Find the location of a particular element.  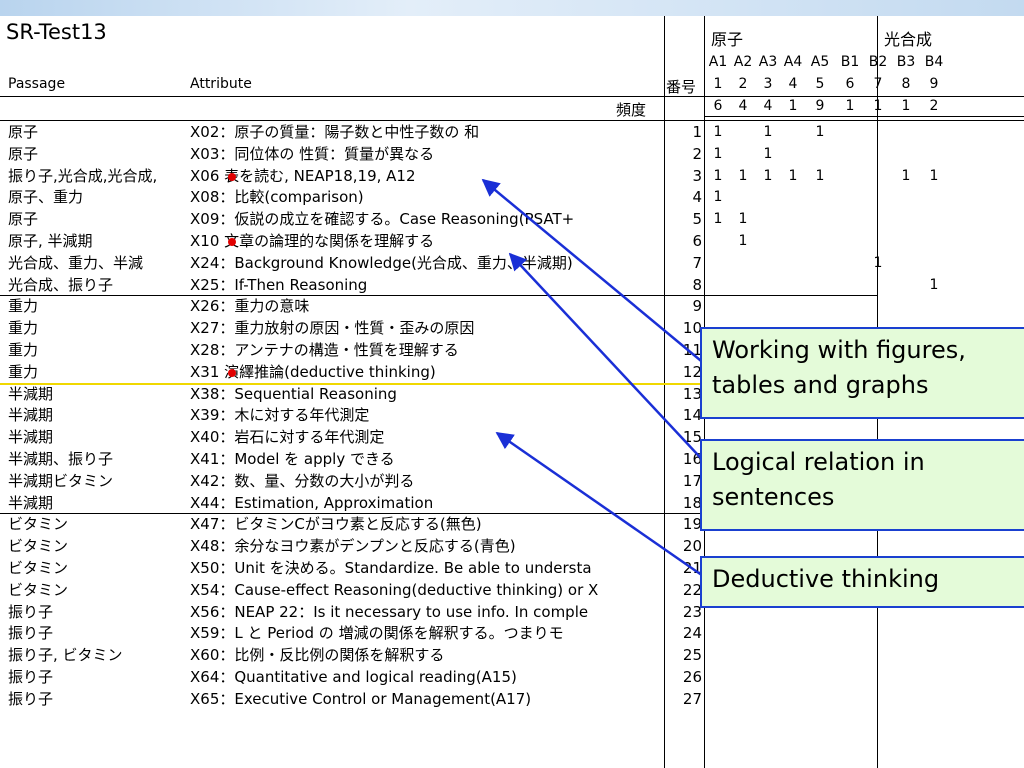

callout-deductive: Deductive thinking is located at coordinates (862, 582).